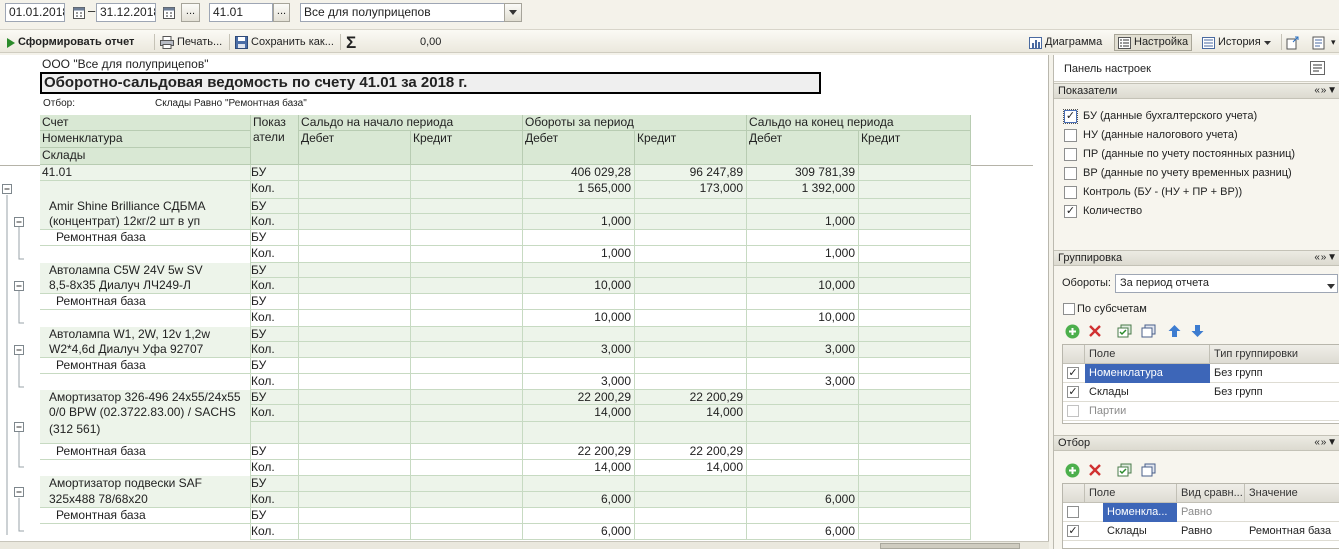 The image size is (1339, 549). I want to click on table-row: Кол. 14,000 14,000, so click(505, 468).